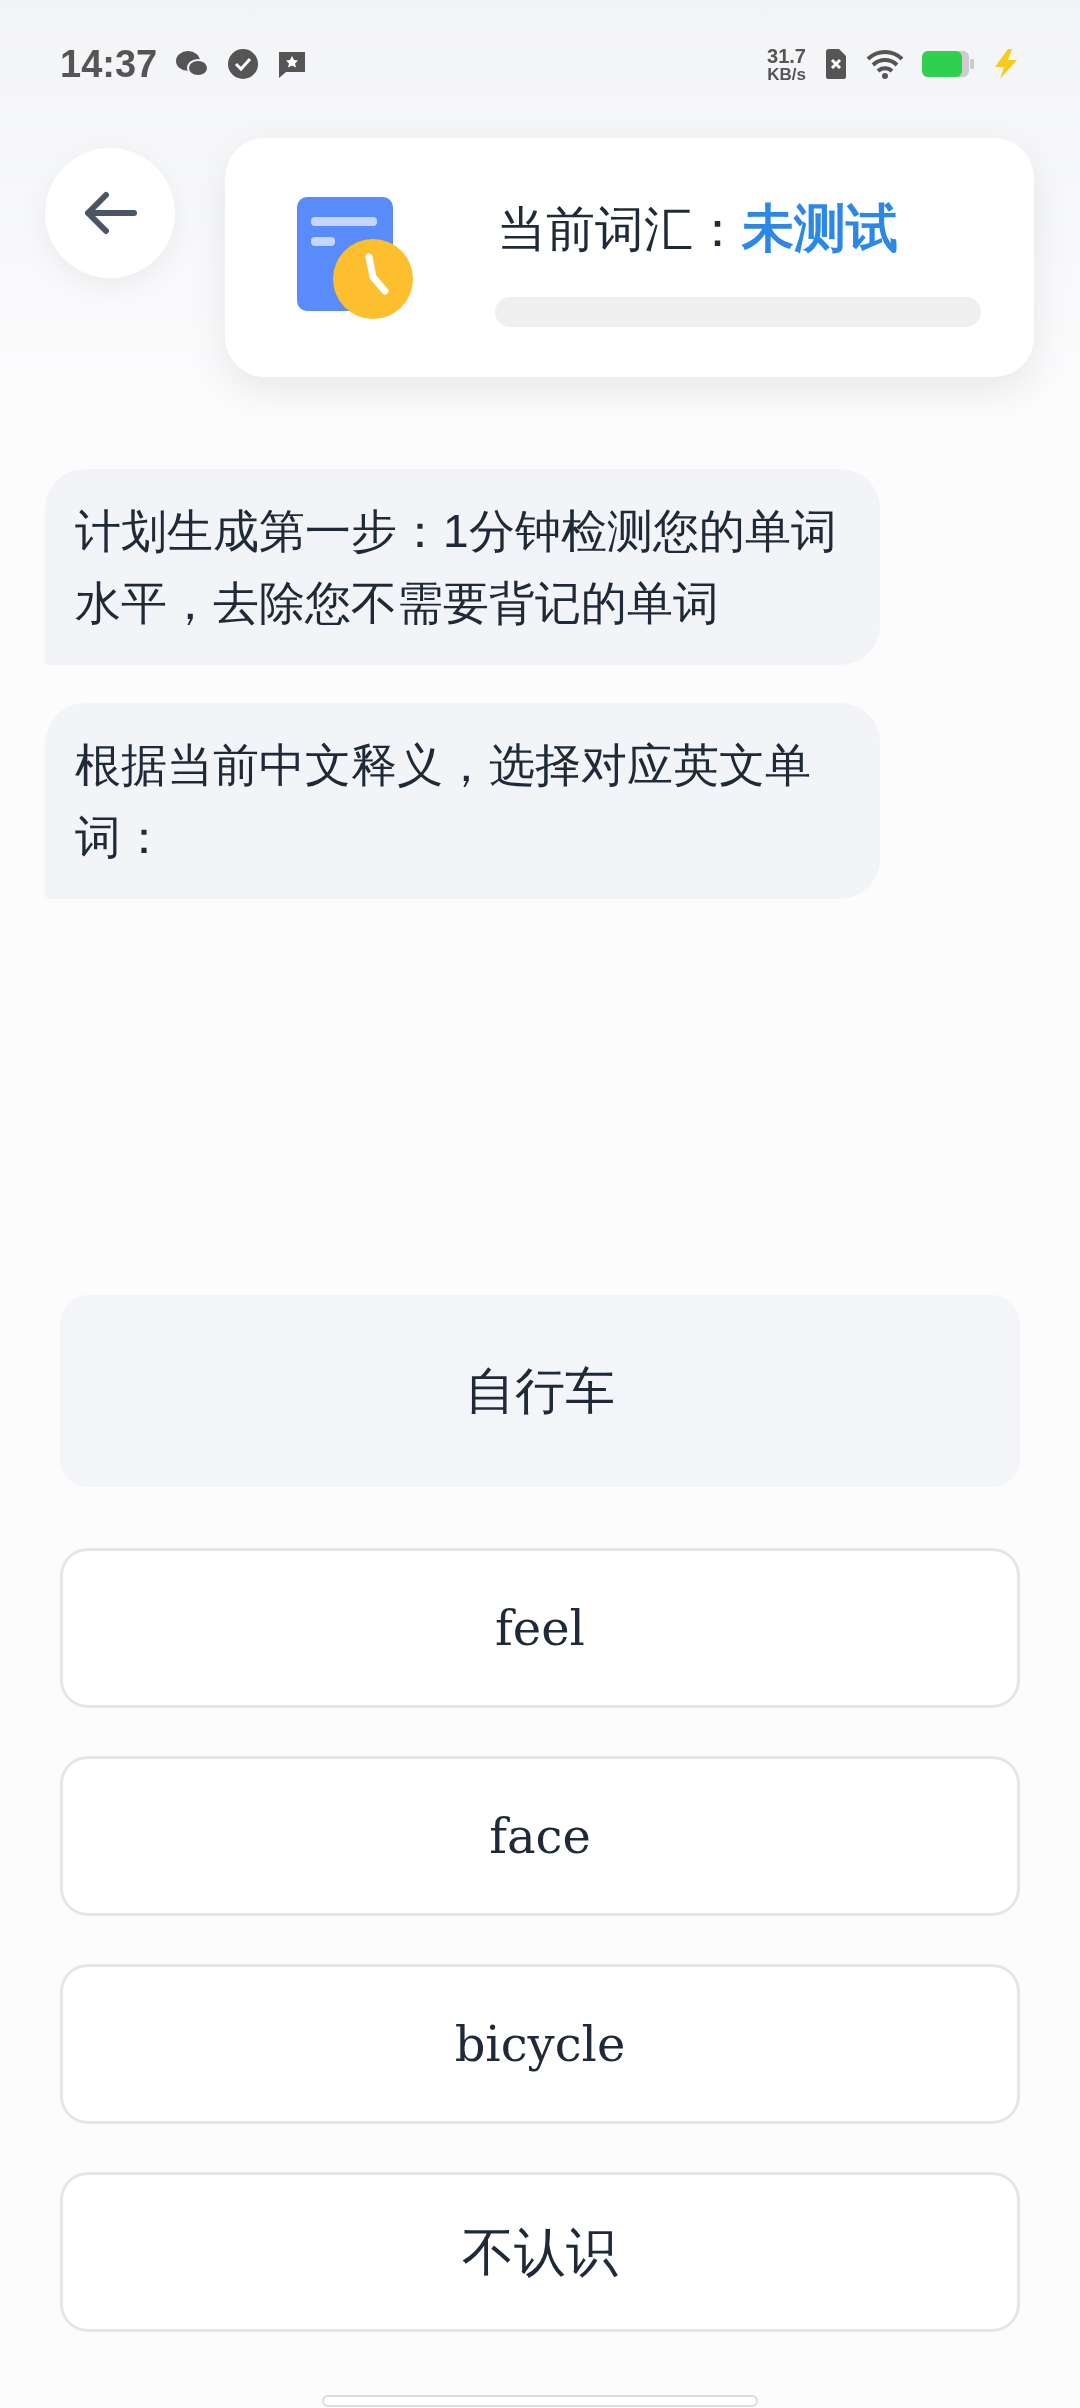 The height and width of the screenshot is (2408, 1080). What do you see at coordinates (540, 1391) in the screenshot?
I see `word-prompt-card: 自行车` at bounding box center [540, 1391].